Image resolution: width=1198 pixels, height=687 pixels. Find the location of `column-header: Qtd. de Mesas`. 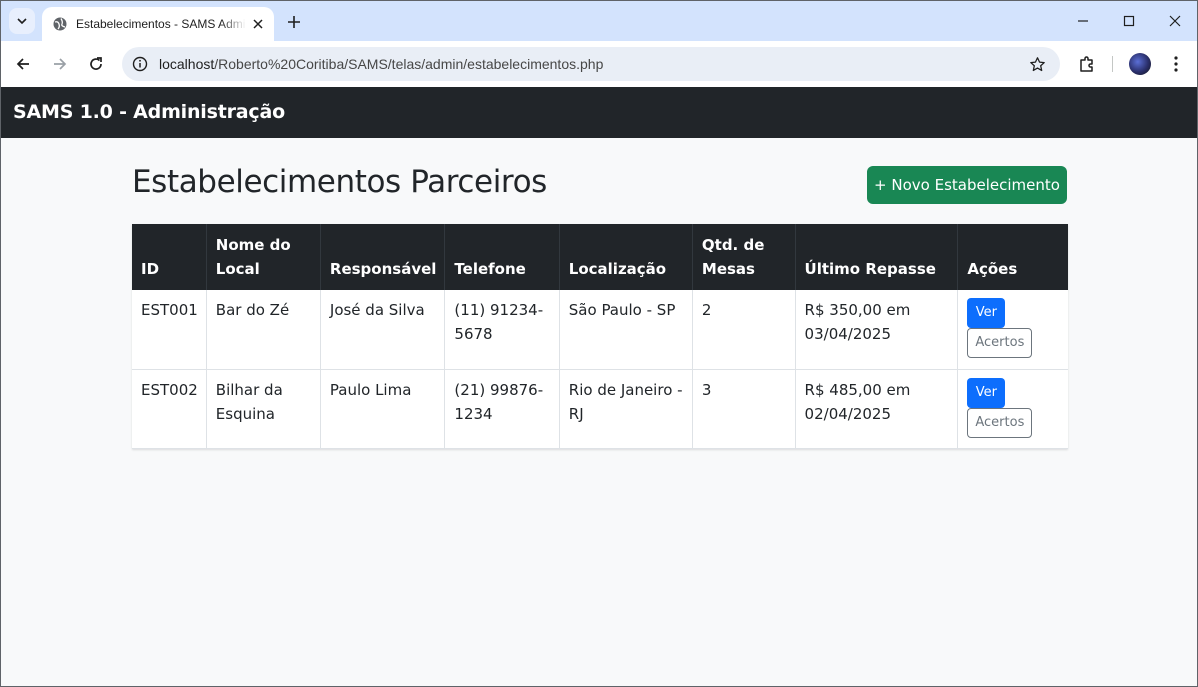

column-header: Qtd. de Mesas is located at coordinates (744, 257).